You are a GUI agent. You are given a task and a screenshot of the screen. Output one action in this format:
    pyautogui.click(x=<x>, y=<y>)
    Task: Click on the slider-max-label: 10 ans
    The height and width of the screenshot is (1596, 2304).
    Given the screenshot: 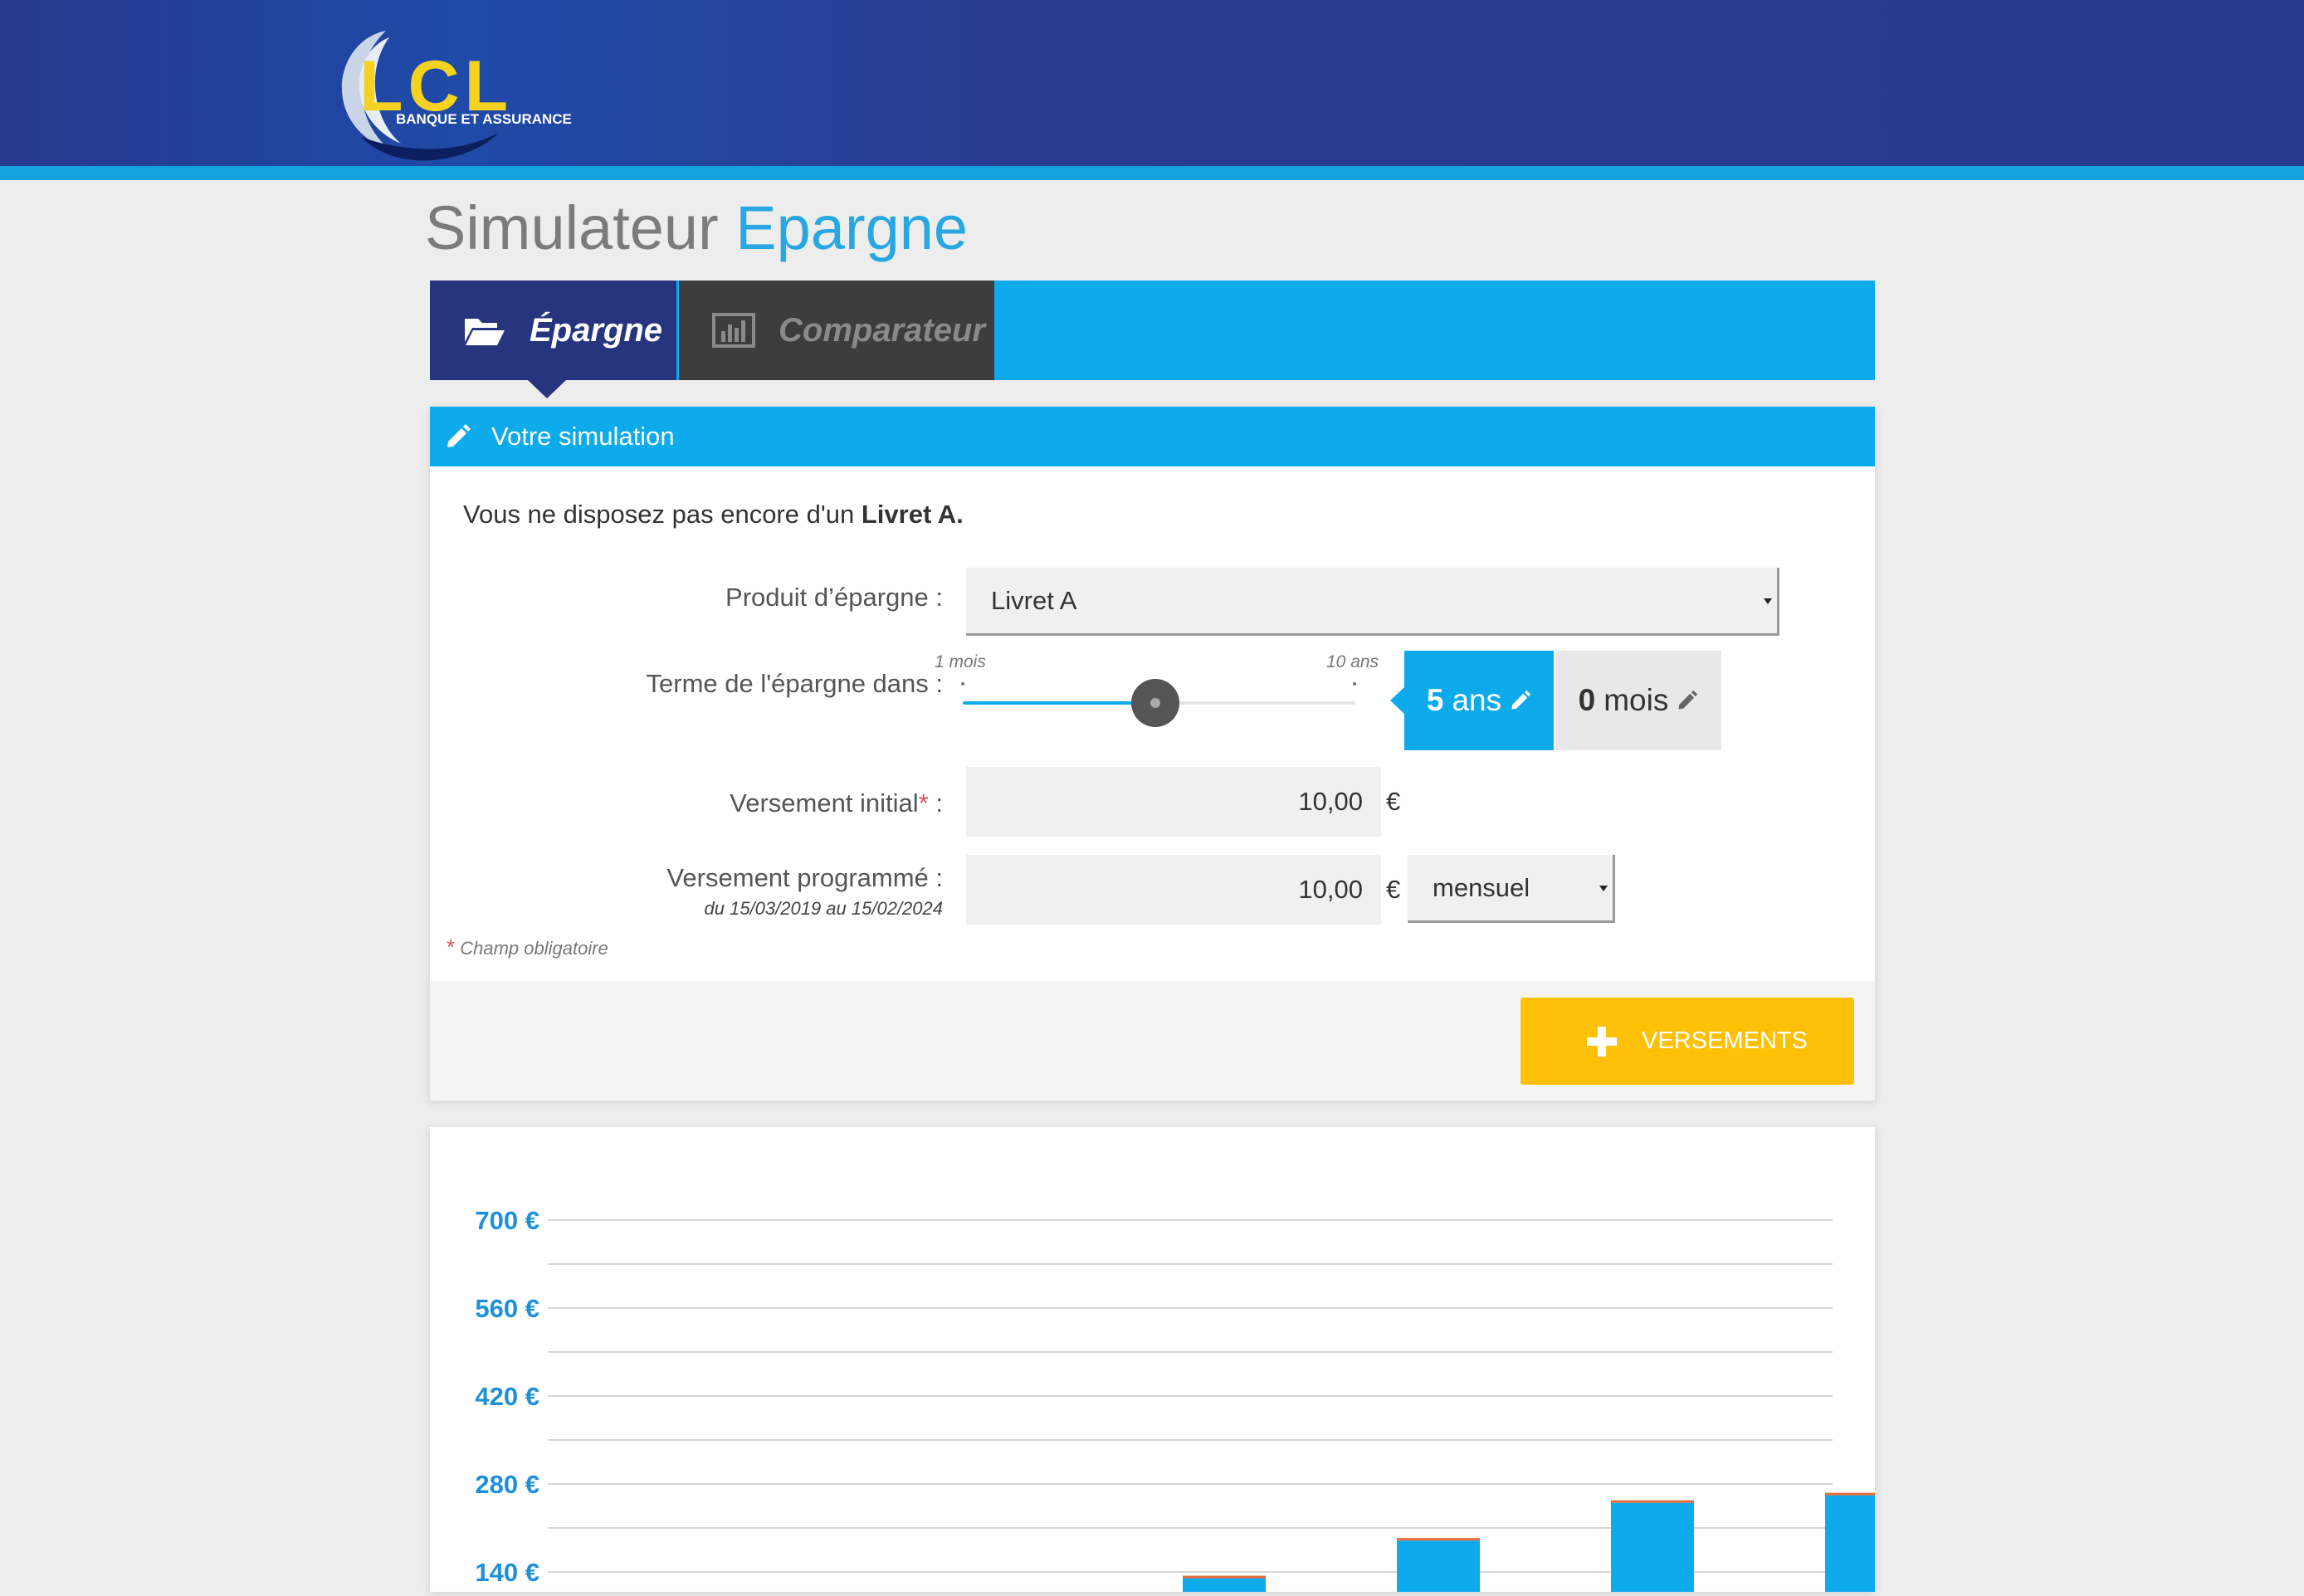 What is the action you would take?
    pyautogui.click(x=1352, y=661)
    